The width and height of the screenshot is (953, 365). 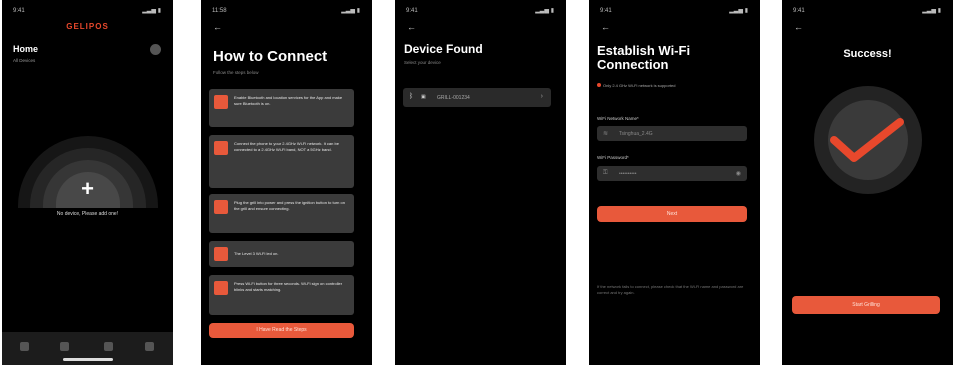 I want to click on page-title: Establish Wi-Fi Connection, so click(x=643, y=58).